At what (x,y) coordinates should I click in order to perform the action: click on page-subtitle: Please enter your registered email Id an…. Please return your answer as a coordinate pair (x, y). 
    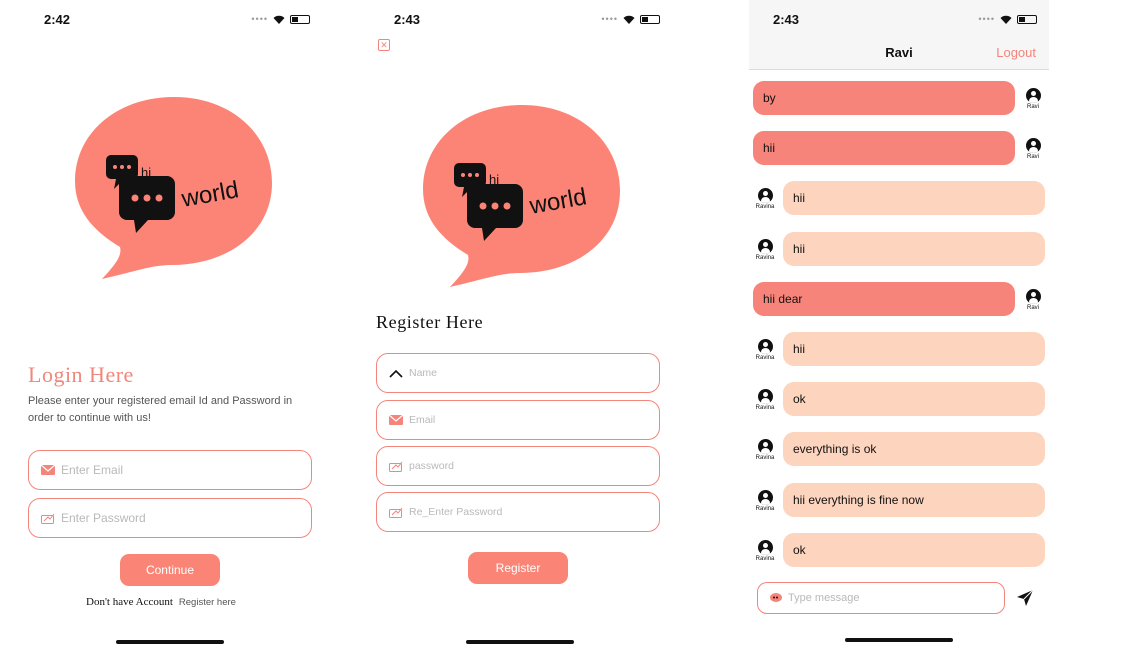
    Looking at the image, I should click on (160, 409).